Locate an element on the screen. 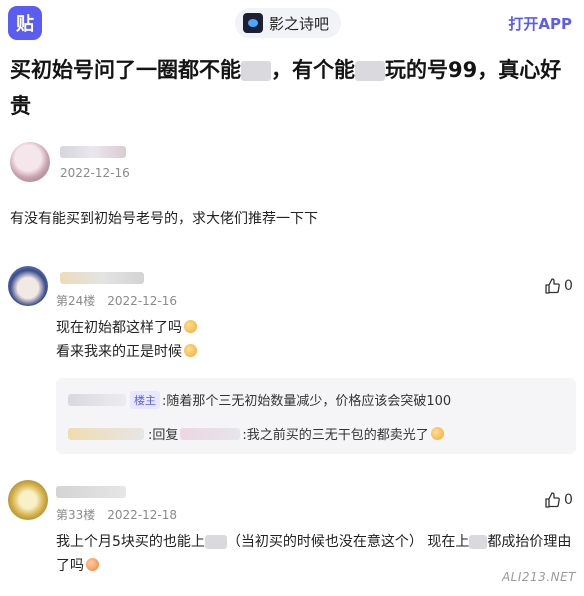 Image resolution: width=584 pixels, height=596 pixels. reply-date: 2022-12-16 is located at coordinates (142, 301).